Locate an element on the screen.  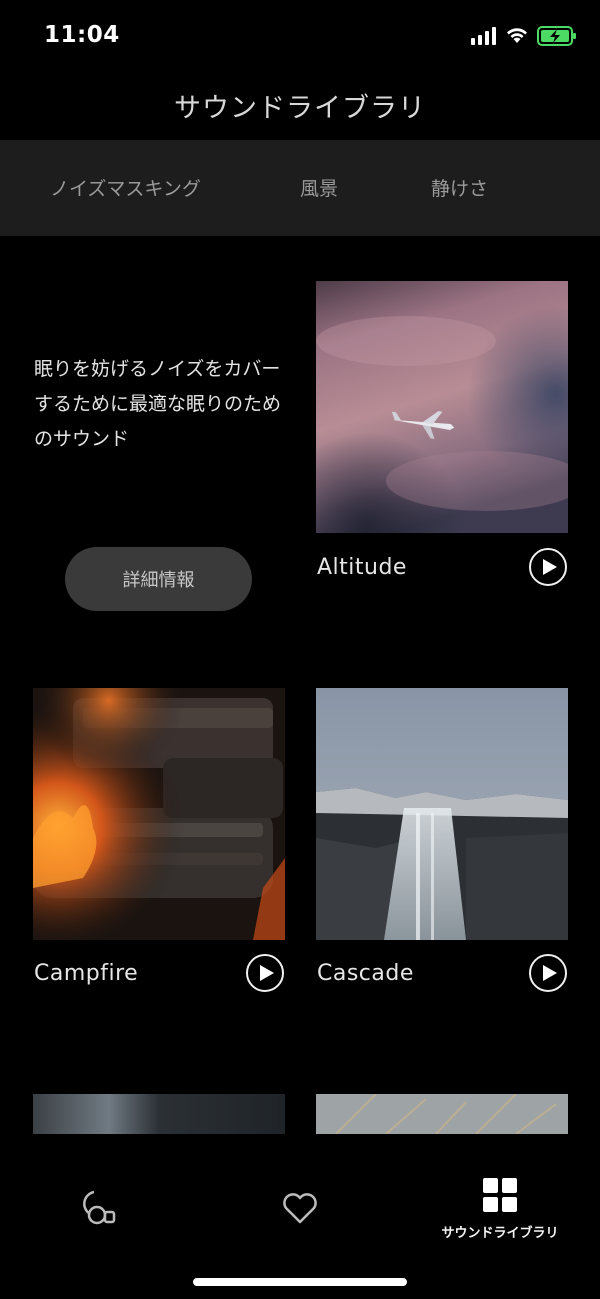
wifi-icon is located at coordinates (517, 35).